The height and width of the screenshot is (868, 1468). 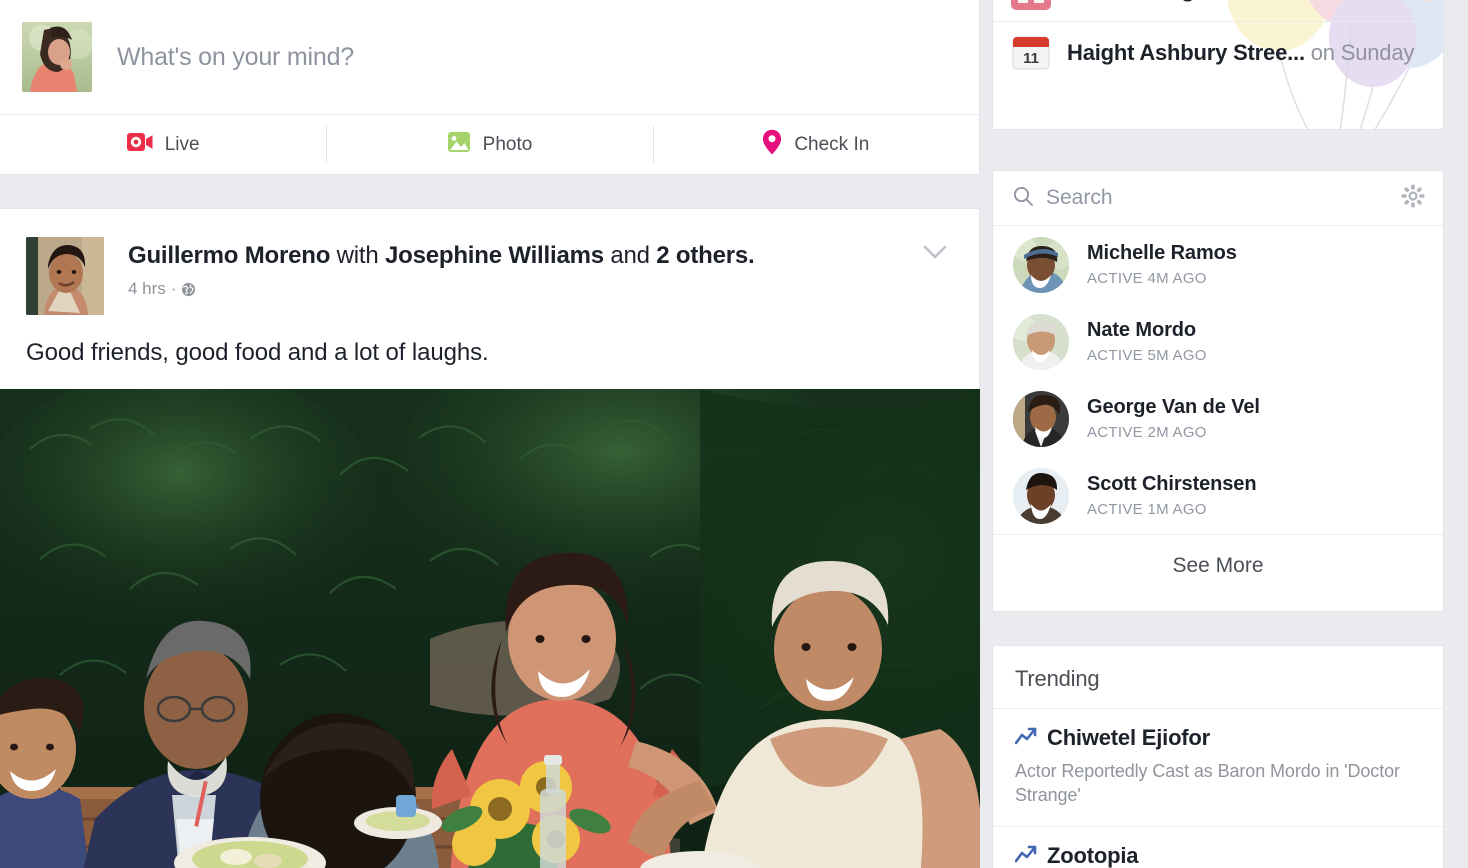 I want to click on birthday-notification-row: Vivian Wang and 2 others, so click(x=1218, y=10).